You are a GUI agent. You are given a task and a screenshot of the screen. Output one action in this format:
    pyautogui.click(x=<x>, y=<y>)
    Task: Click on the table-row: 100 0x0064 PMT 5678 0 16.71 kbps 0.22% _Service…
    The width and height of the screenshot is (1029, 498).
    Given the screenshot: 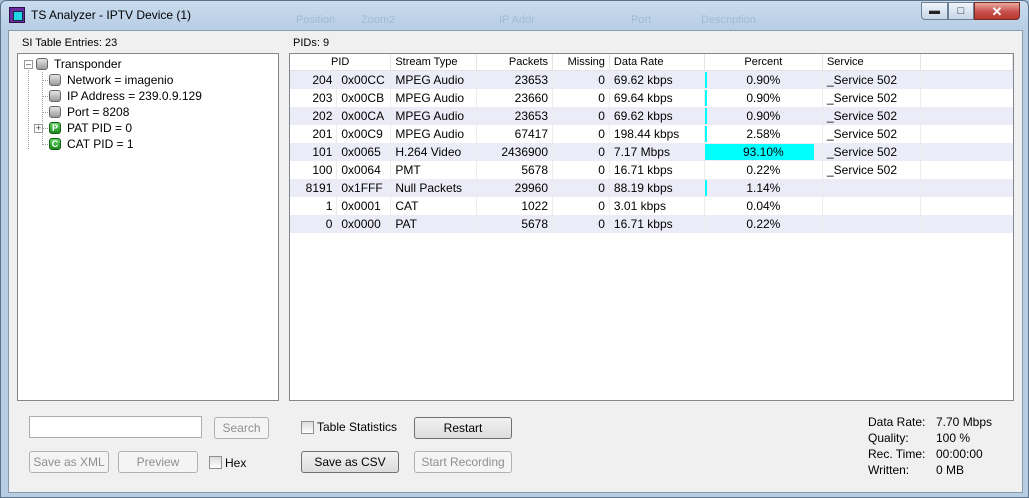 What is the action you would take?
    pyautogui.click(x=651, y=170)
    